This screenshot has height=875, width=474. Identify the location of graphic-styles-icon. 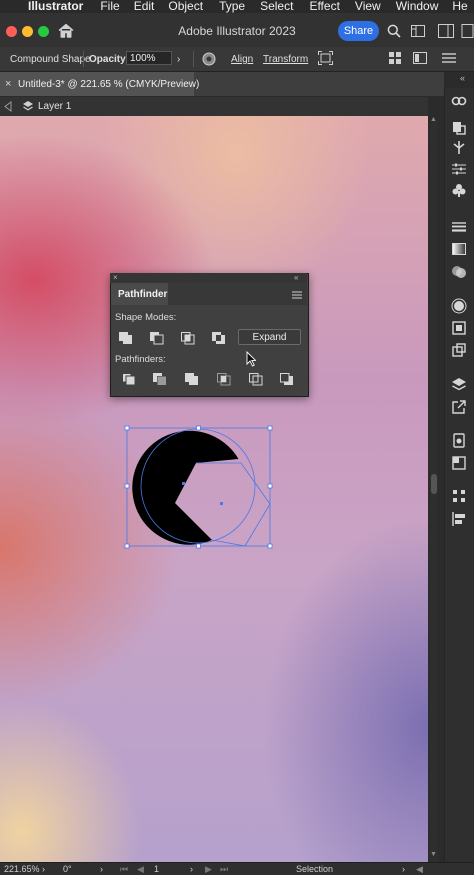
(459, 328).